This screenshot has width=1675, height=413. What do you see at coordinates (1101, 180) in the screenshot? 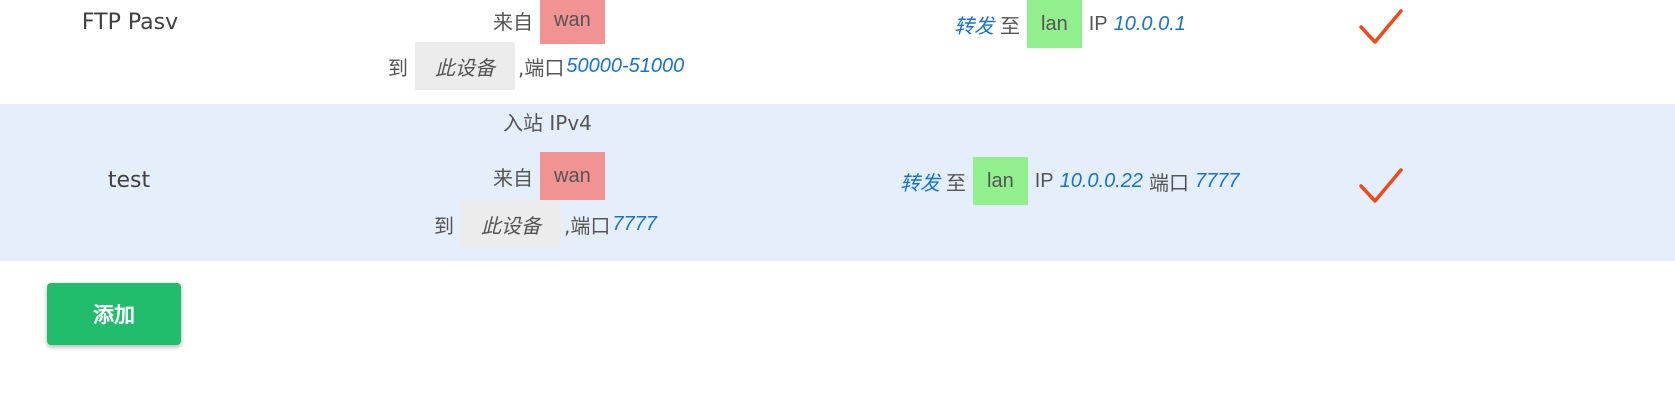
I see `ip-value: 10.0.0.22` at bounding box center [1101, 180].